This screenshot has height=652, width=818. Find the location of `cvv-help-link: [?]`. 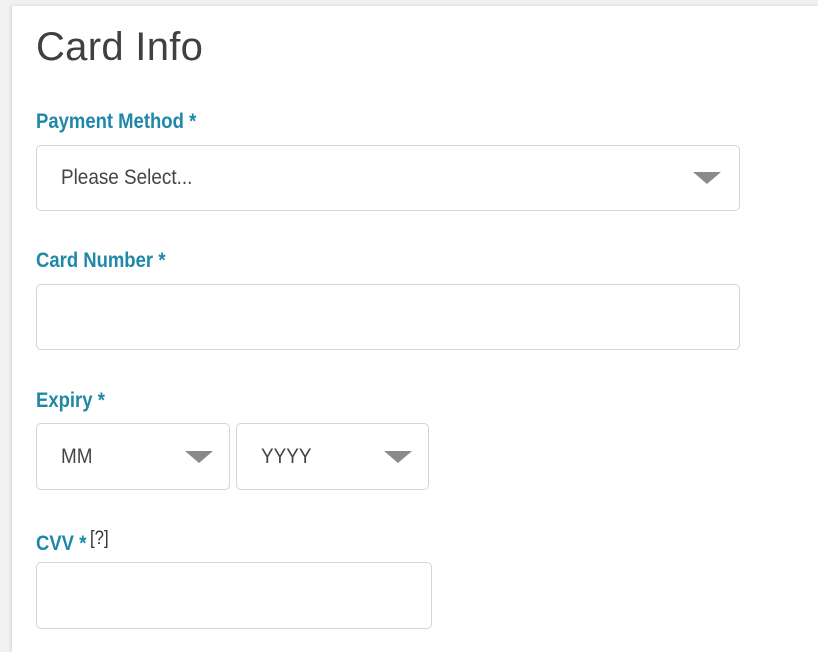

cvv-help-link: [?] is located at coordinates (99, 538).